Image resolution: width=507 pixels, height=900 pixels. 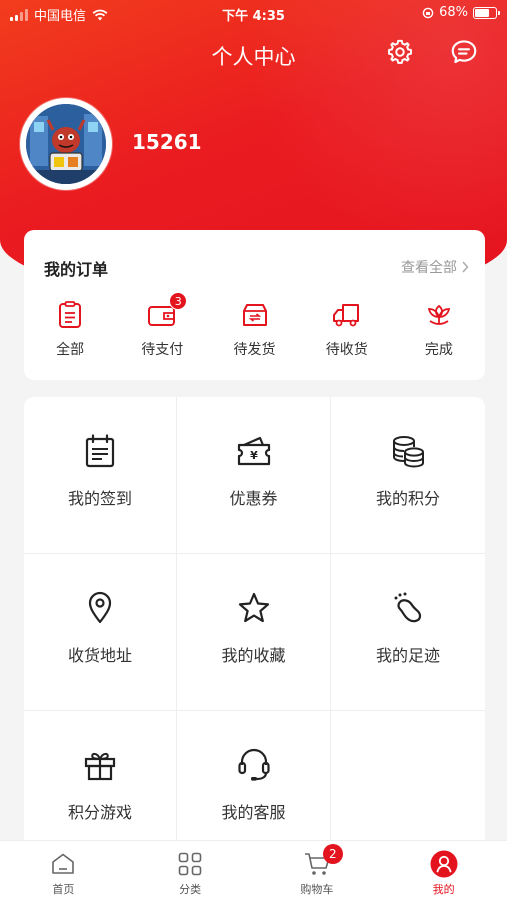 I want to click on battery-icon, so click(x=486, y=12).